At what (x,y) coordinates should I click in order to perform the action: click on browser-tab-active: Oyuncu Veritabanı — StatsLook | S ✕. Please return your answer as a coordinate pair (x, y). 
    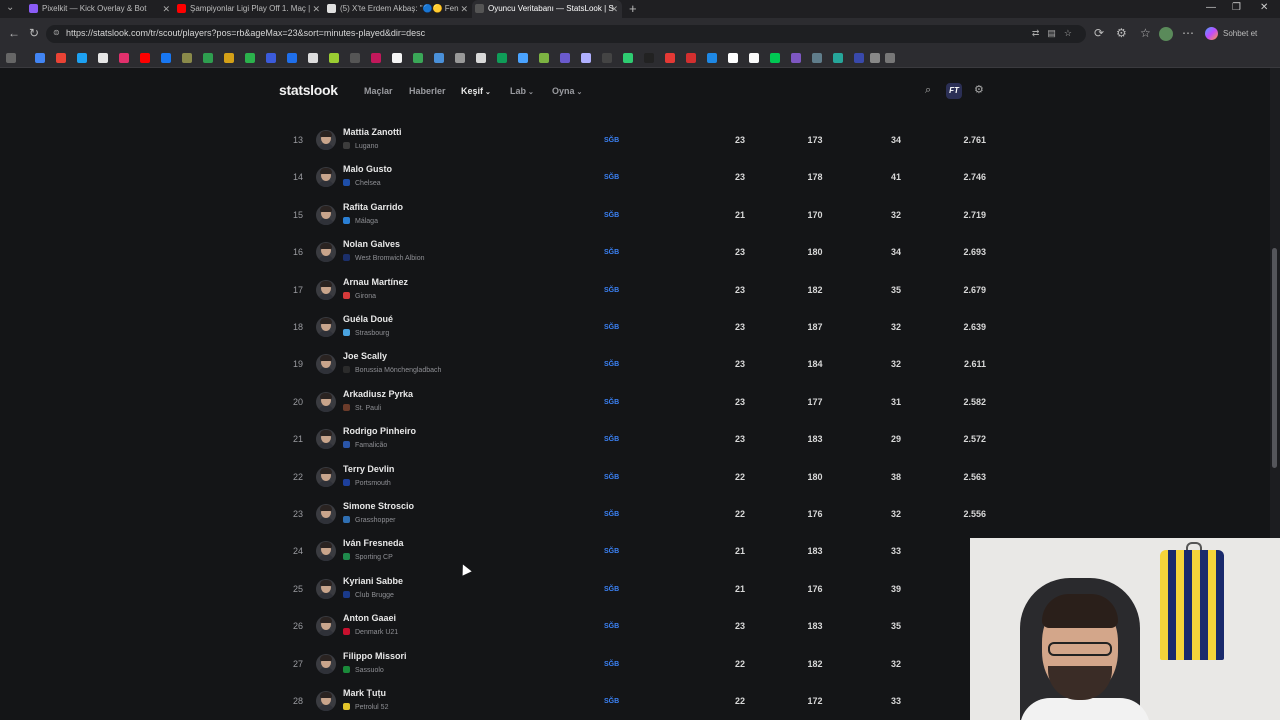
    Looking at the image, I should click on (547, 9).